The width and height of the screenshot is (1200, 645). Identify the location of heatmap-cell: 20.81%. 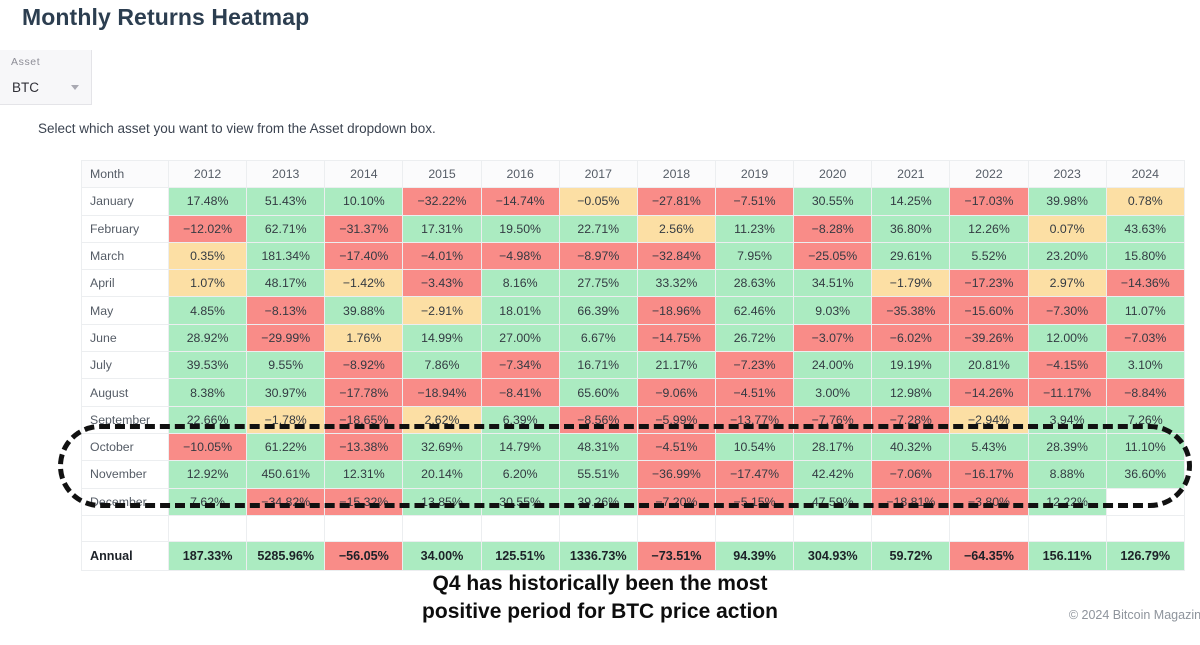
(989, 365).